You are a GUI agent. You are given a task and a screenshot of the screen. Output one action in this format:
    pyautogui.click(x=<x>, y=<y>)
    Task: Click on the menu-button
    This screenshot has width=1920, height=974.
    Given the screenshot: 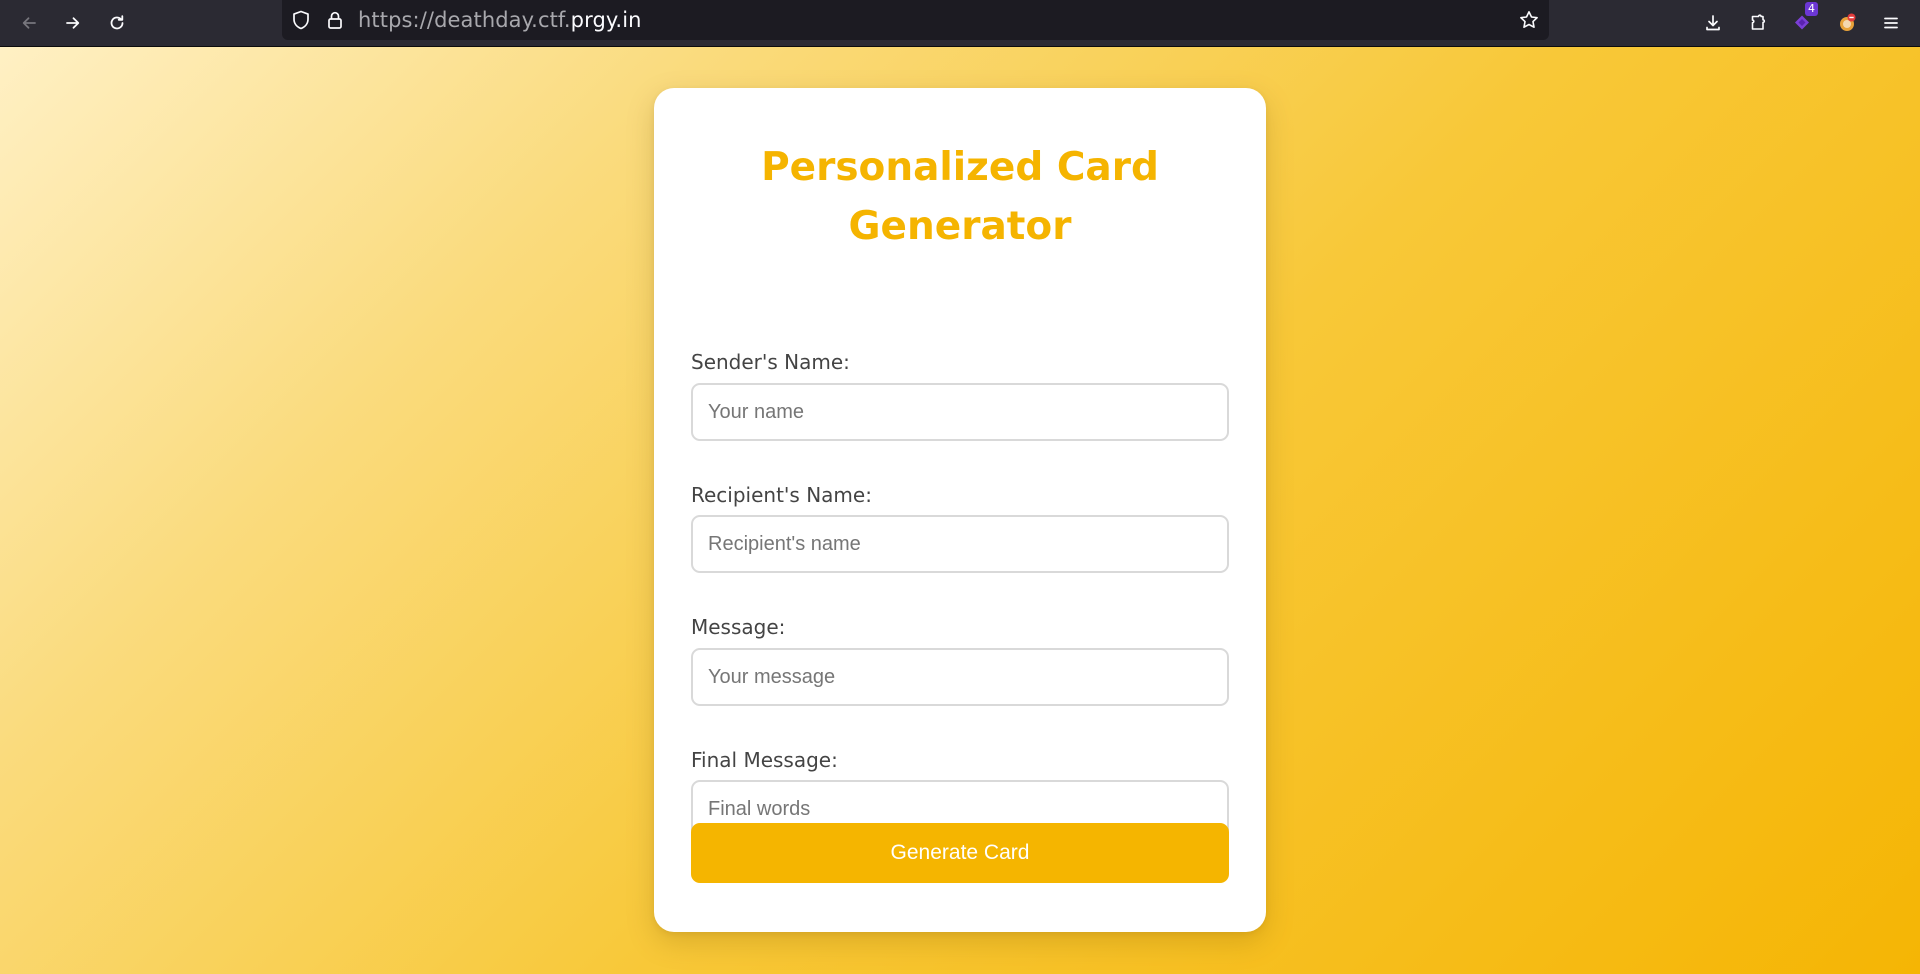 What is the action you would take?
    pyautogui.click(x=1891, y=23)
    